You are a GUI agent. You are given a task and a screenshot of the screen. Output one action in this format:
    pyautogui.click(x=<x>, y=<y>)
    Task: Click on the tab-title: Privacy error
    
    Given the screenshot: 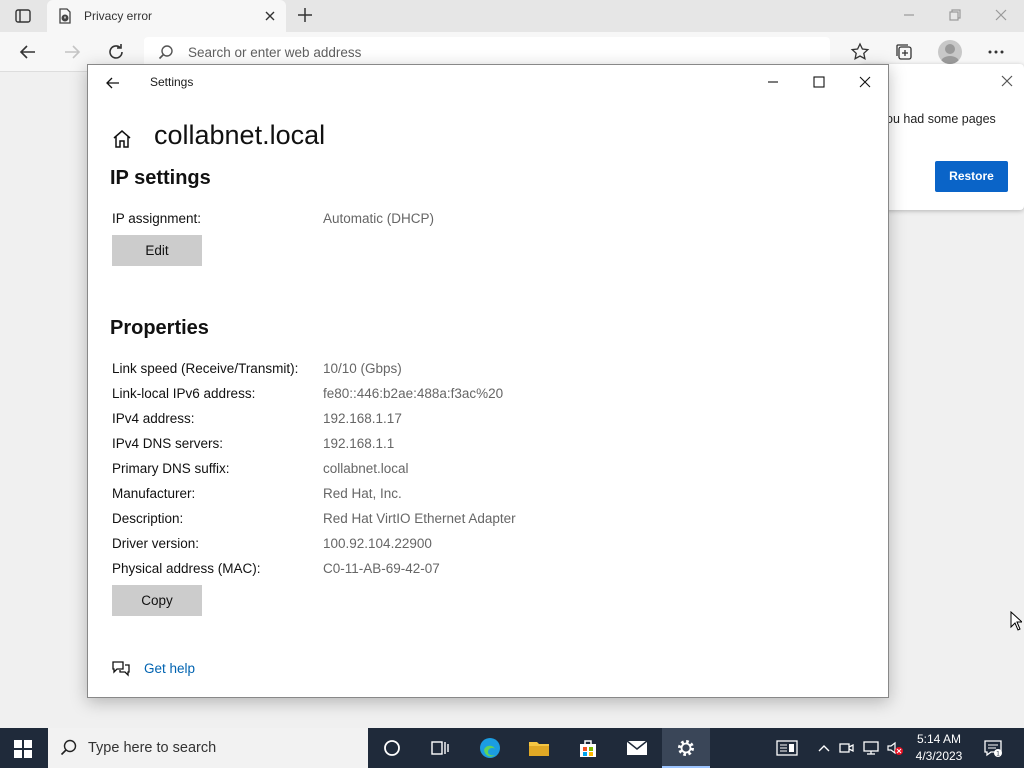 What is the action you would take?
    pyautogui.click(x=118, y=16)
    